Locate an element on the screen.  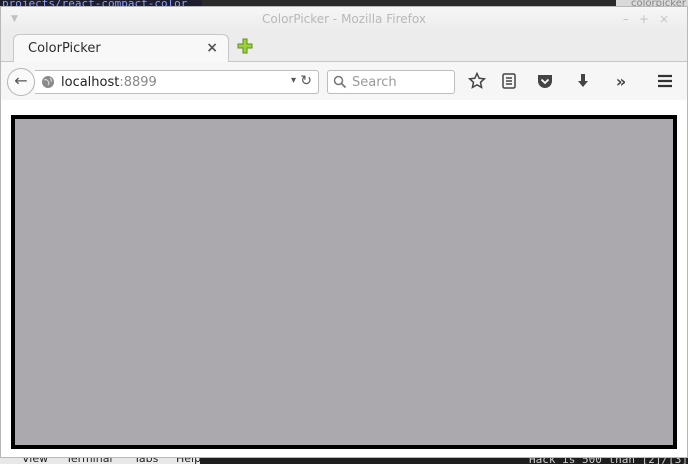
overflow-icon: » is located at coordinates (621, 82).